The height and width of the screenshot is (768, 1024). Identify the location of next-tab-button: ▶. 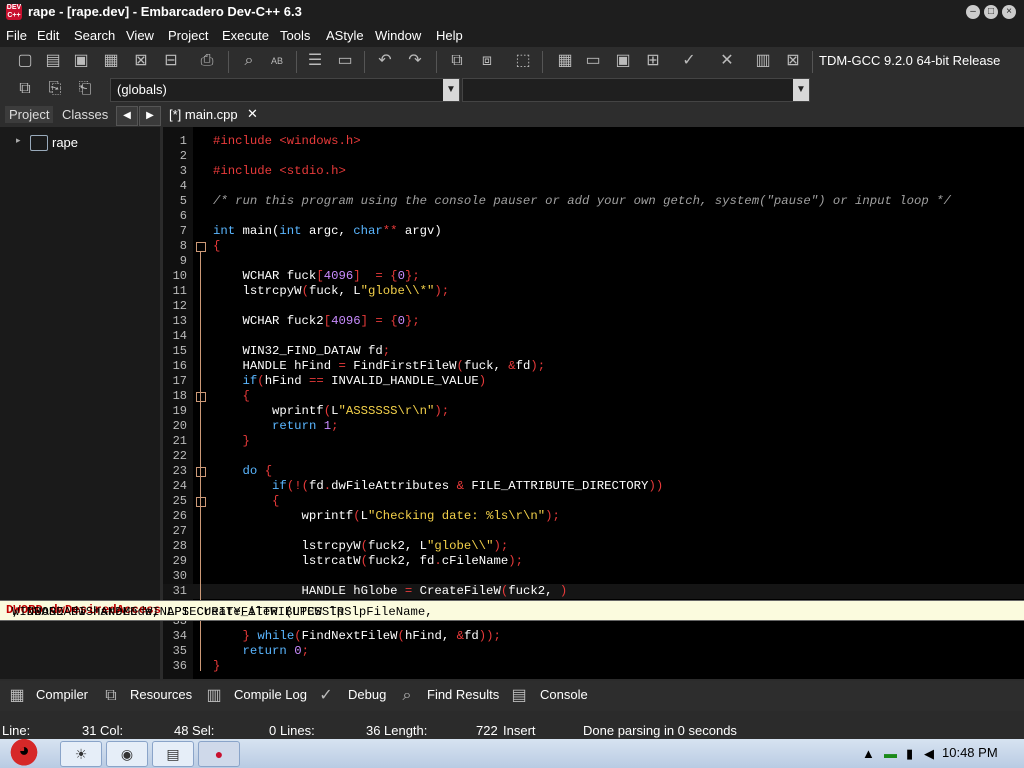
(150, 116).